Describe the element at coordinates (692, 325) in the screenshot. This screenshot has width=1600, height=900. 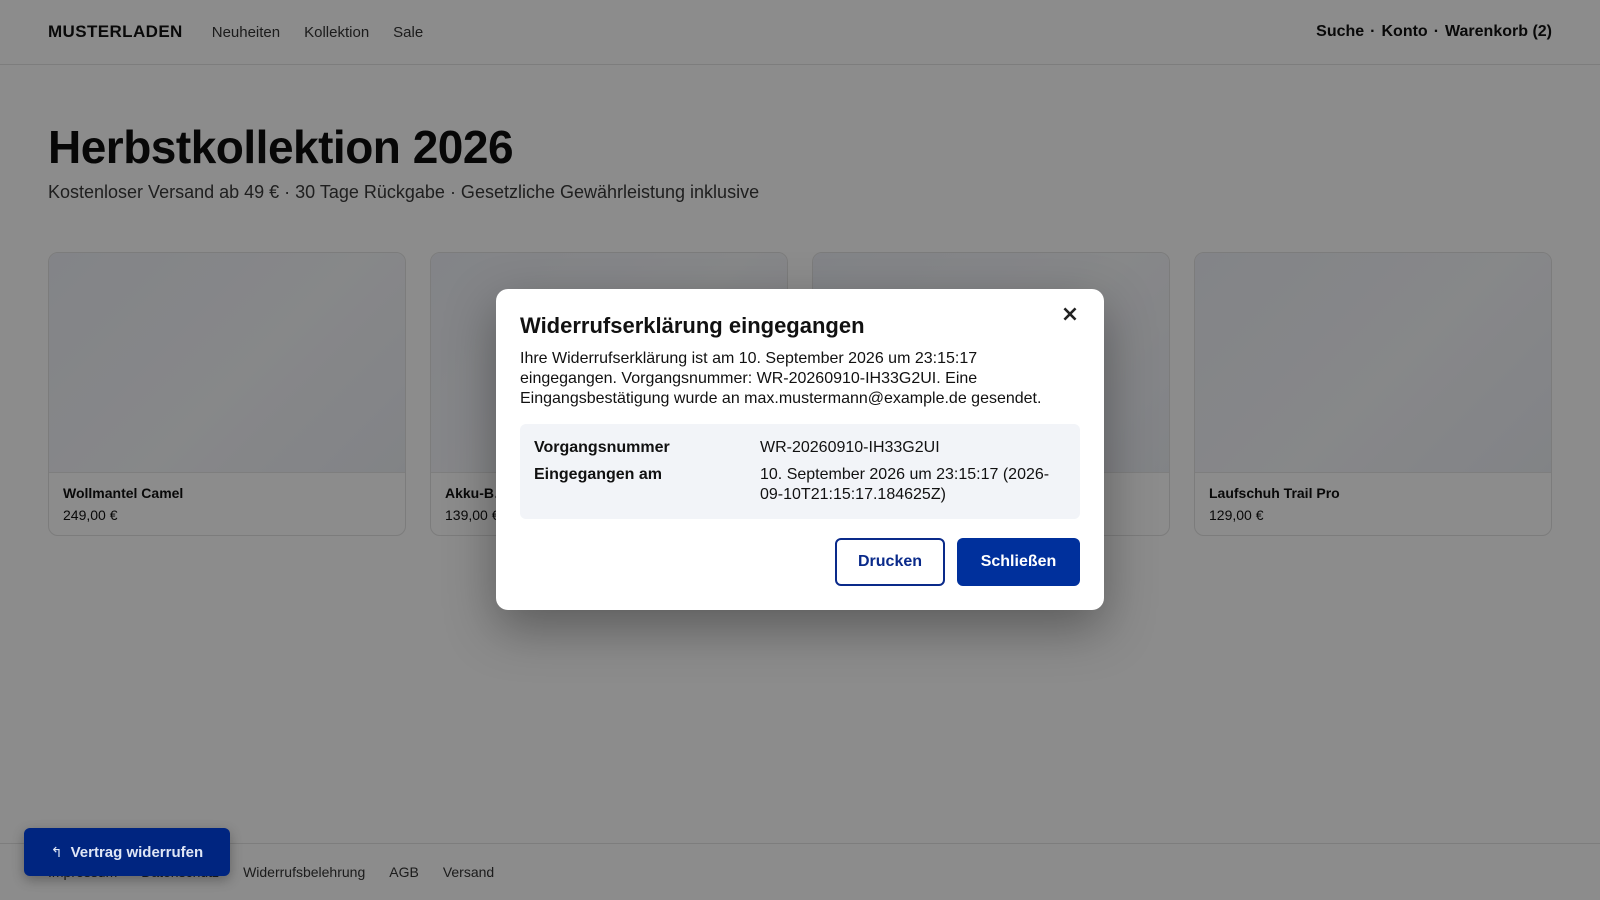
I see `dialog-title: Widerrufserklärung eingegangen` at that location.